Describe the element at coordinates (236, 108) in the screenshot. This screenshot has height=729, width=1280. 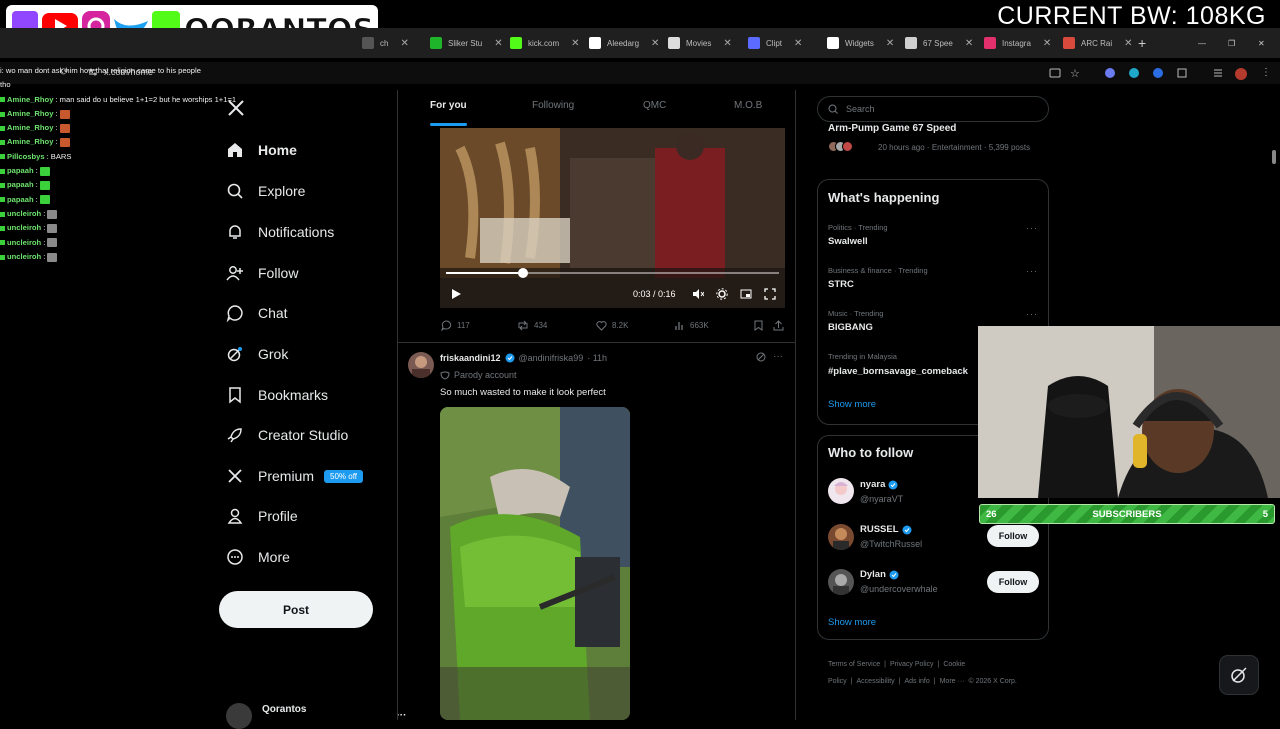
I see `x-logo-icon` at that location.